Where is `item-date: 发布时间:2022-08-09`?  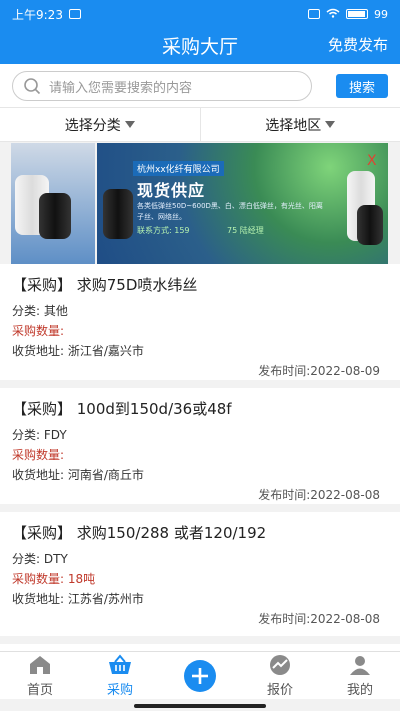 item-date: 发布时间:2022-08-09 is located at coordinates (319, 371).